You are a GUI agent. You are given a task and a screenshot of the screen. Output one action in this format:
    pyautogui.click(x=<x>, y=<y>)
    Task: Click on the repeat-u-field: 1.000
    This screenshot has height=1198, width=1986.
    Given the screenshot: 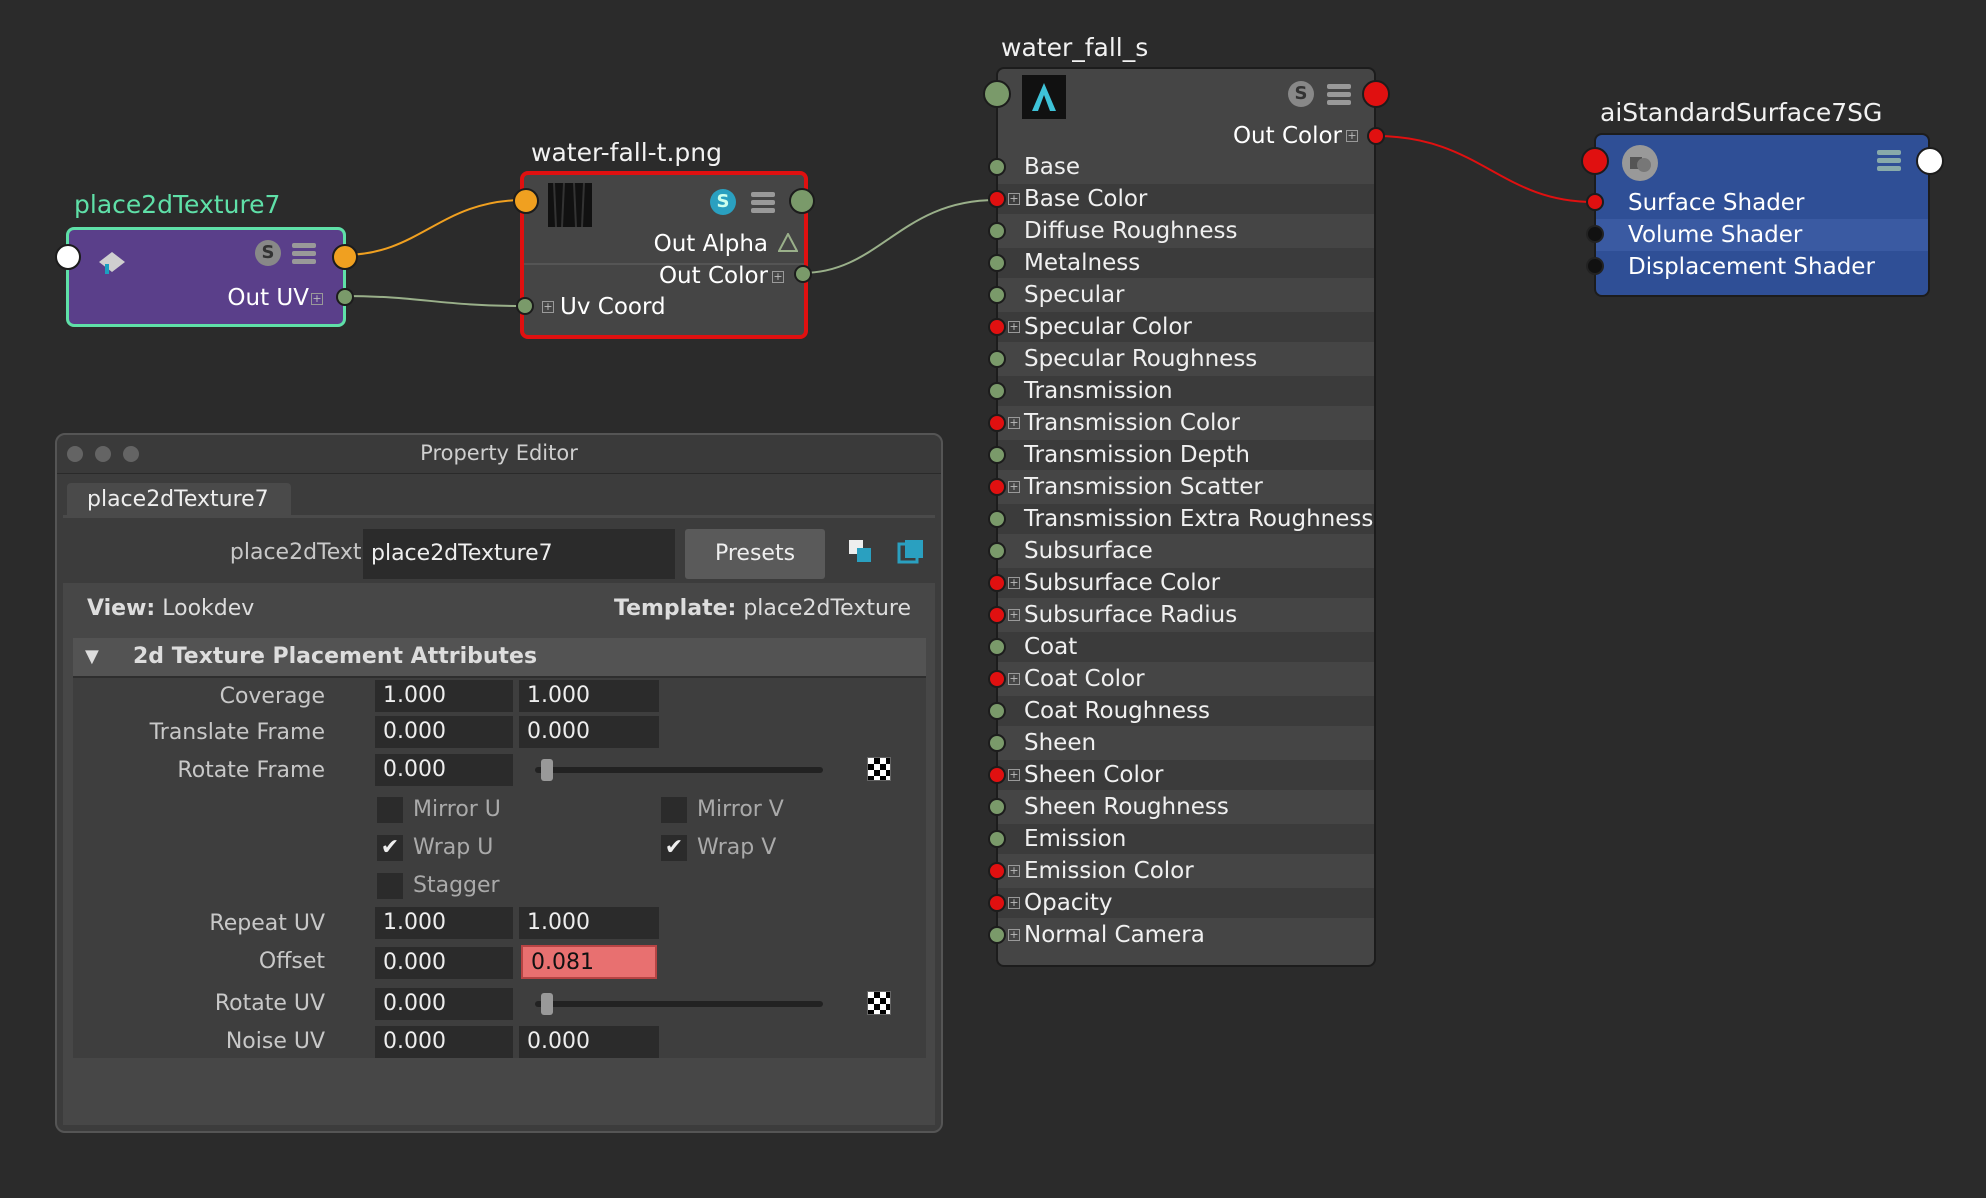 What is the action you would take?
    pyautogui.click(x=444, y=923)
    